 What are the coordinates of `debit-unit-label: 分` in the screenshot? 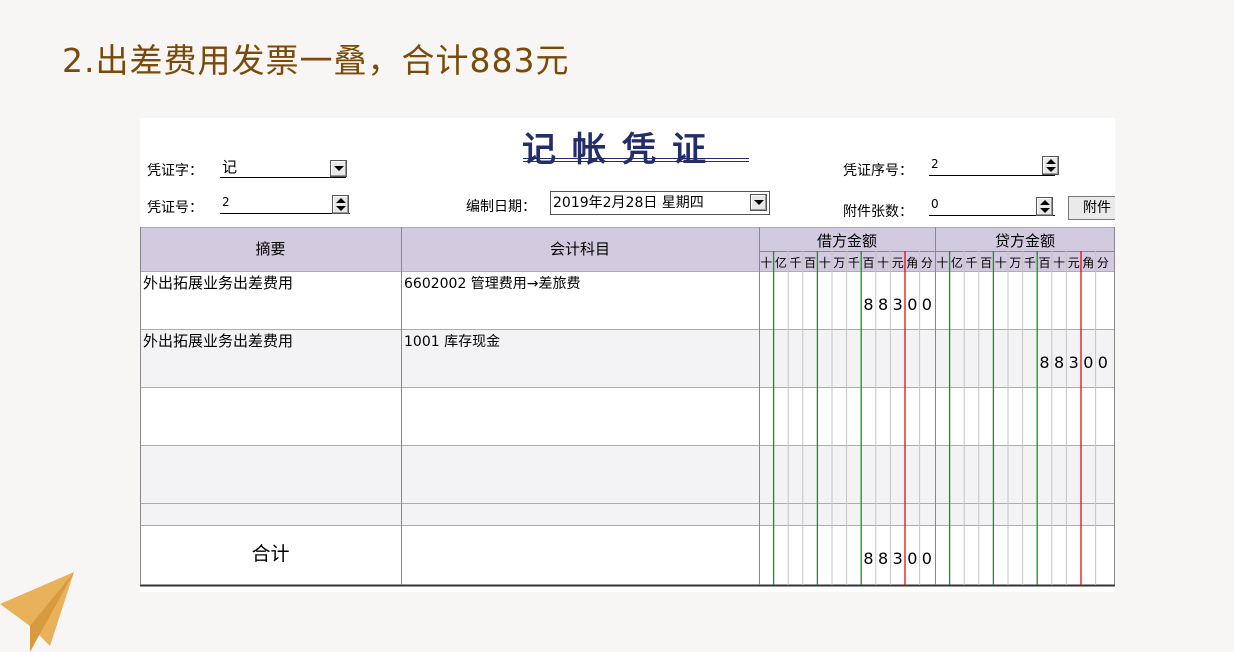 It's located at (927, 263).